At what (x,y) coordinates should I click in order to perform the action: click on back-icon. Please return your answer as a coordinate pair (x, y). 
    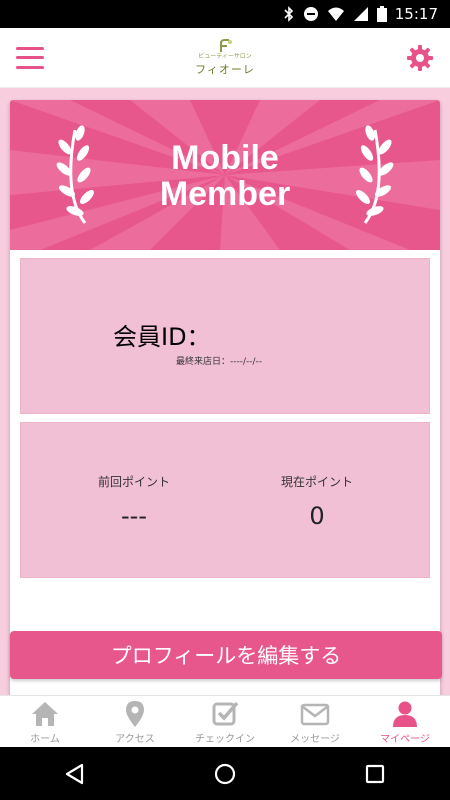
    Looking at the image, I should click on (74, 773).